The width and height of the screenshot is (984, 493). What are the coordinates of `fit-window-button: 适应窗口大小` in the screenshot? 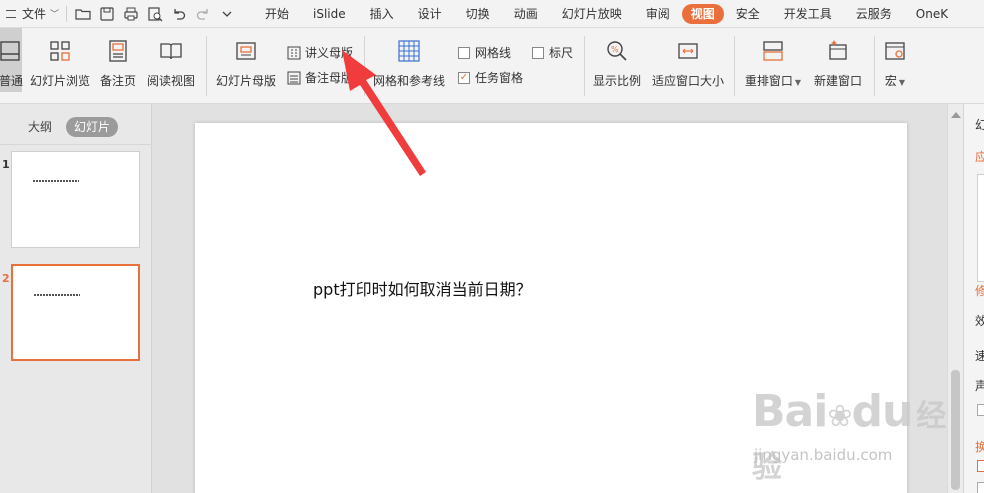 It's located at (688, 58).